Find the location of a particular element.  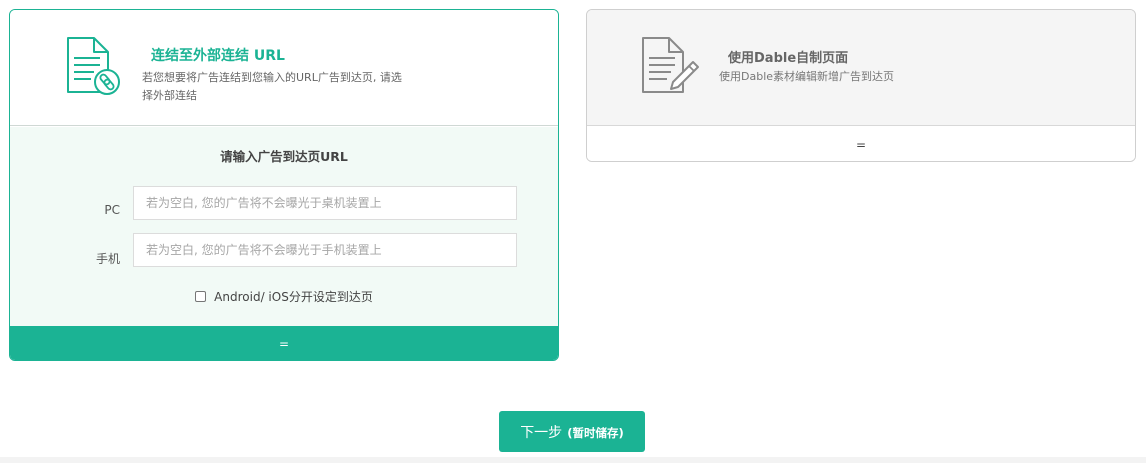

document-link-icon is located at coordinates (93, 66).